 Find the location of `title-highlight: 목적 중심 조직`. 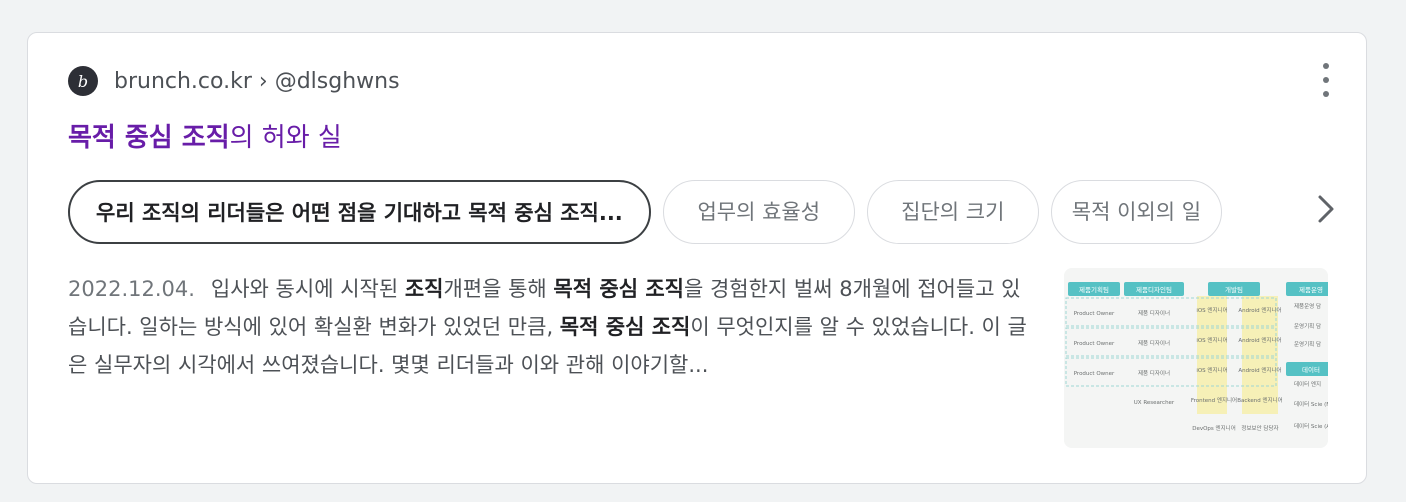

title-highlight: 목적 중심 조직 is located at coordinates (149, 138).